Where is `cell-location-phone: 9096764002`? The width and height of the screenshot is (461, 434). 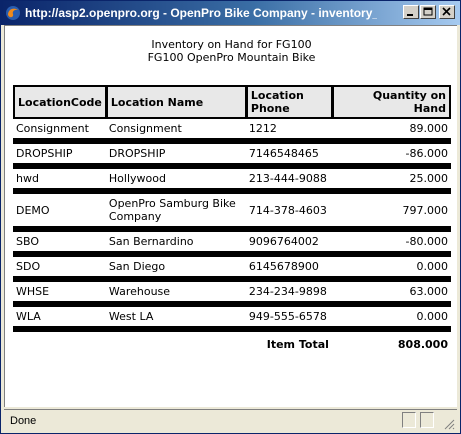
cell-location-phone: 9096764002 is located at coordinates (288, 244).